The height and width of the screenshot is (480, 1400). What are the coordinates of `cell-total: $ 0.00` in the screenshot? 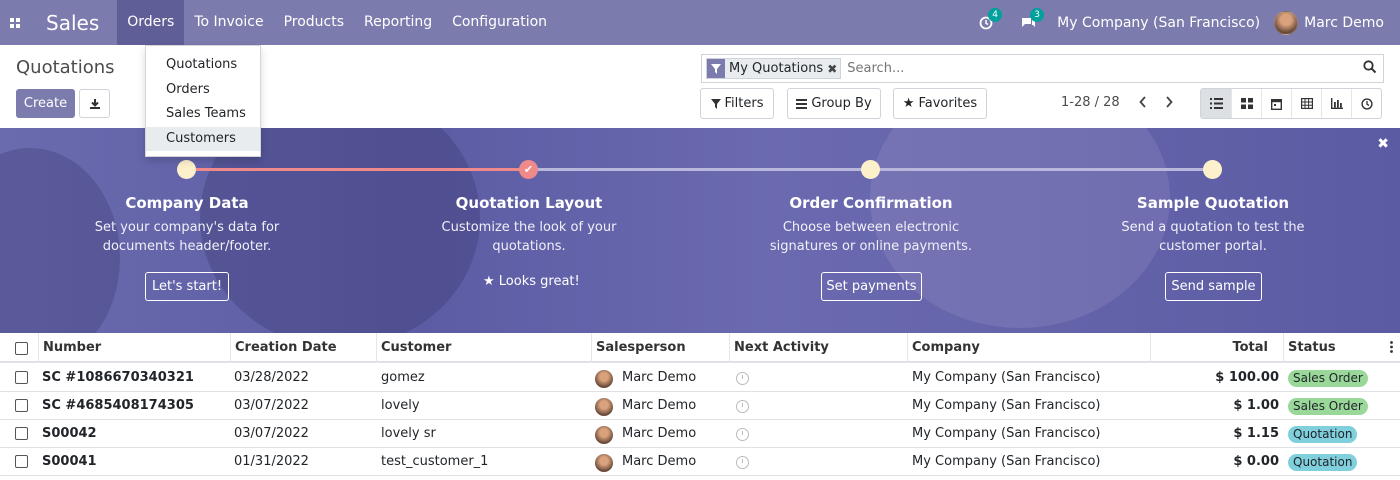 It's located at (1256, 461).